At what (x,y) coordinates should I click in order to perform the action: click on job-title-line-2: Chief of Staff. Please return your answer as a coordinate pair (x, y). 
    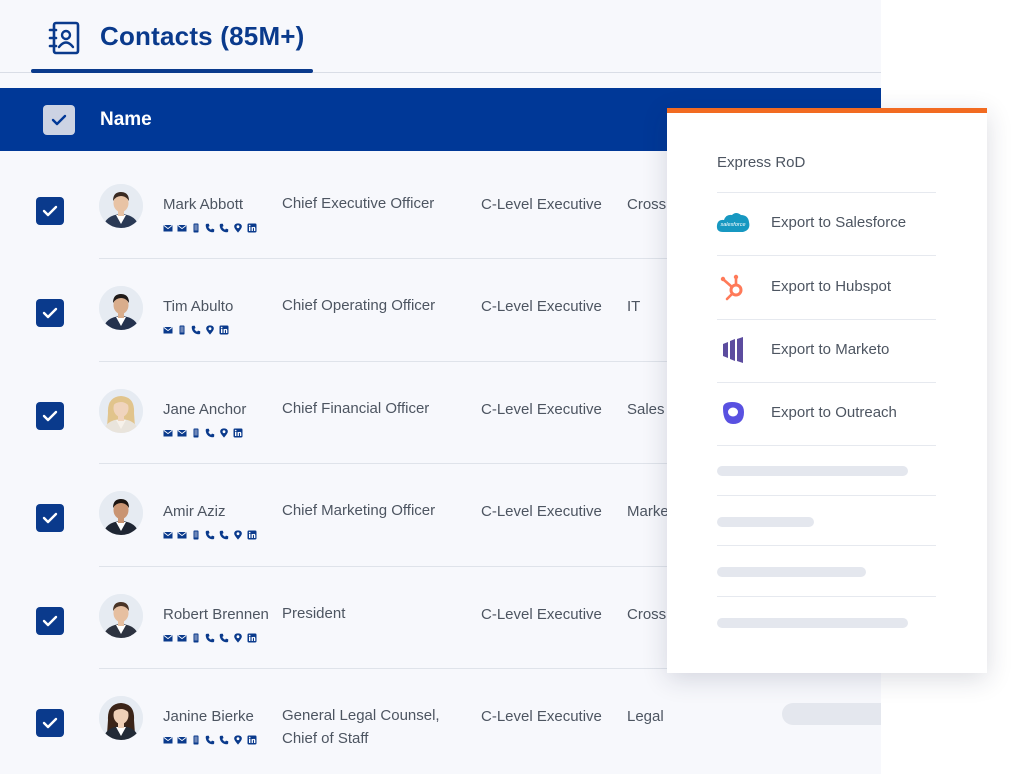
    Looking at the image, I should click on (325, 738).